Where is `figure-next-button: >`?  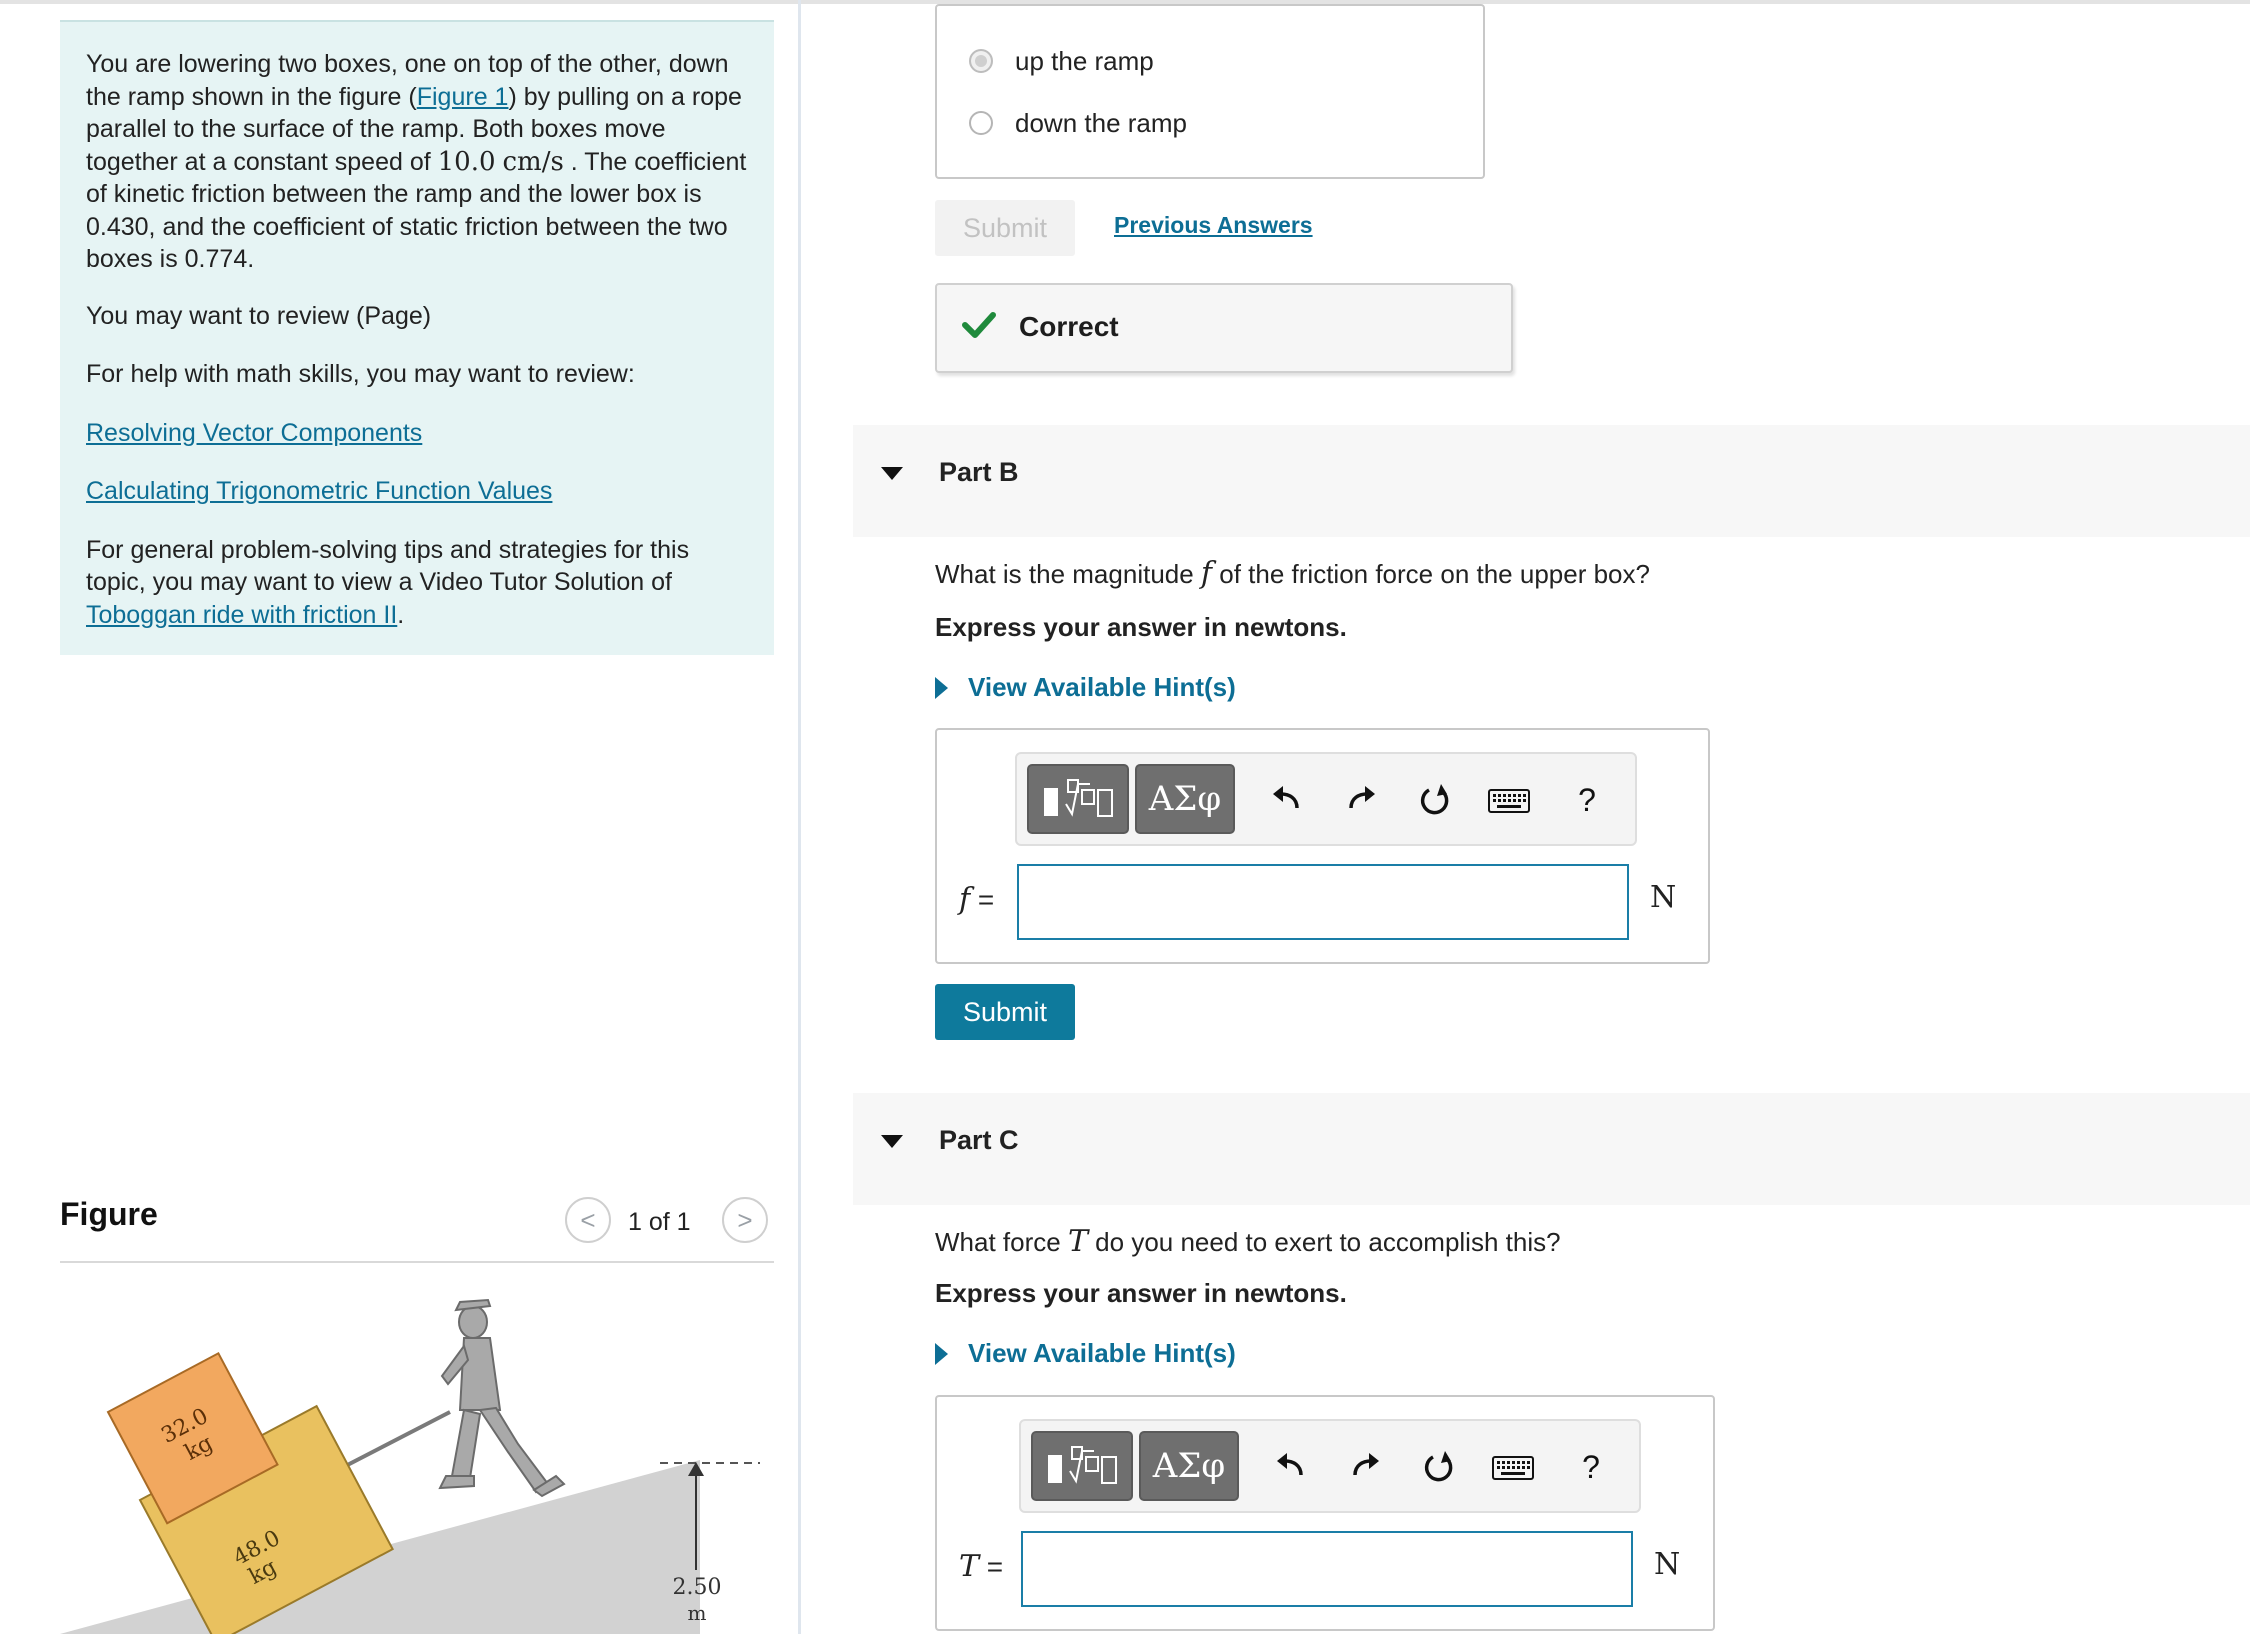 figure-next-button: > is located at coordinates (745, 1220).